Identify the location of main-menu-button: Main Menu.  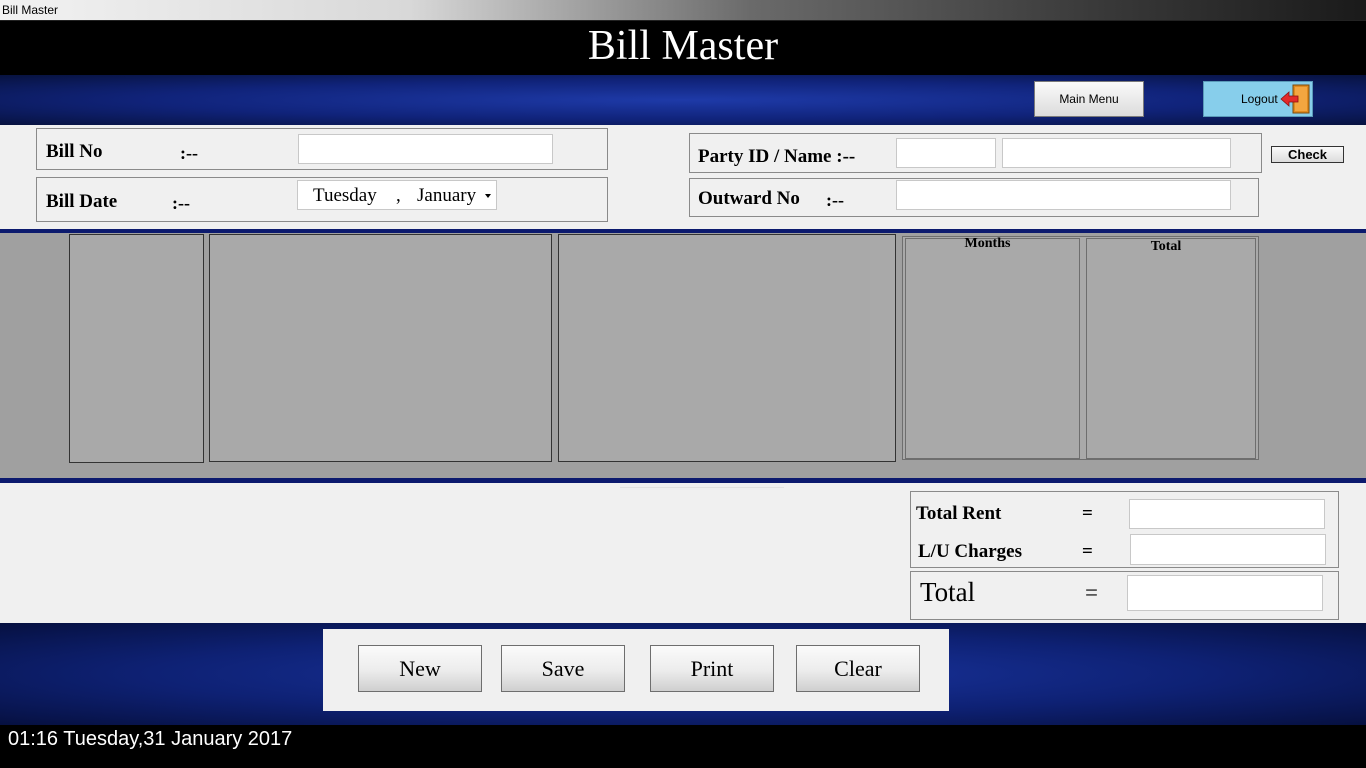
(1089, 99).